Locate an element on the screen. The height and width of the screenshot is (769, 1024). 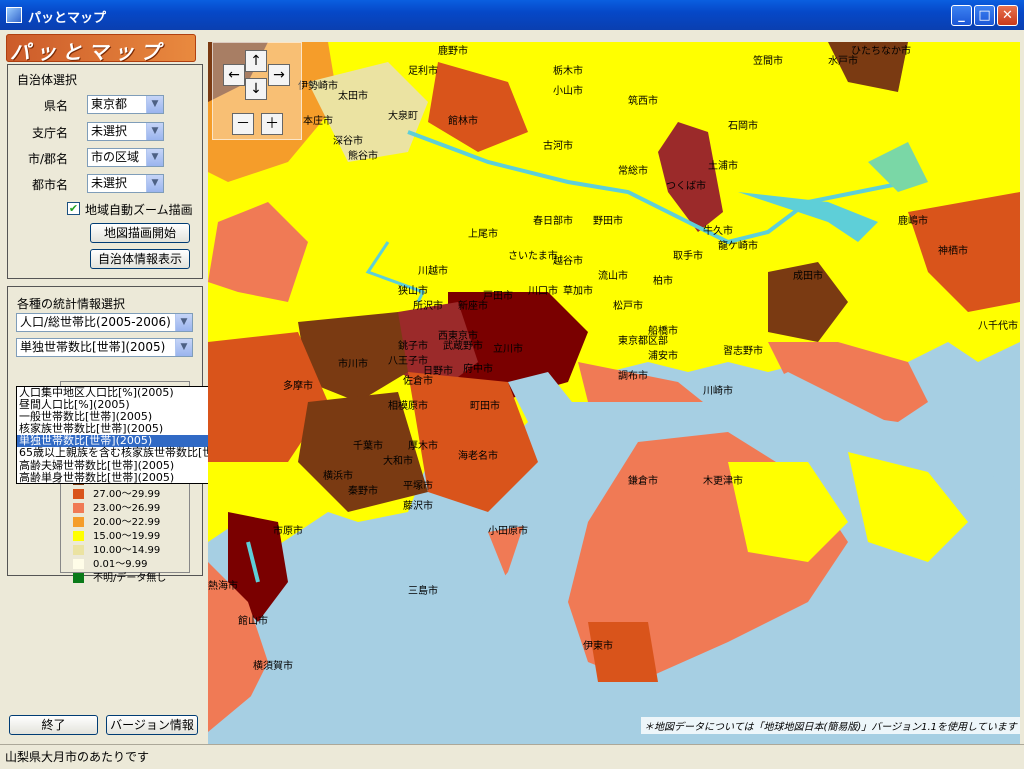
pan-up-button: ↑ is located at coordinates (256, 61).